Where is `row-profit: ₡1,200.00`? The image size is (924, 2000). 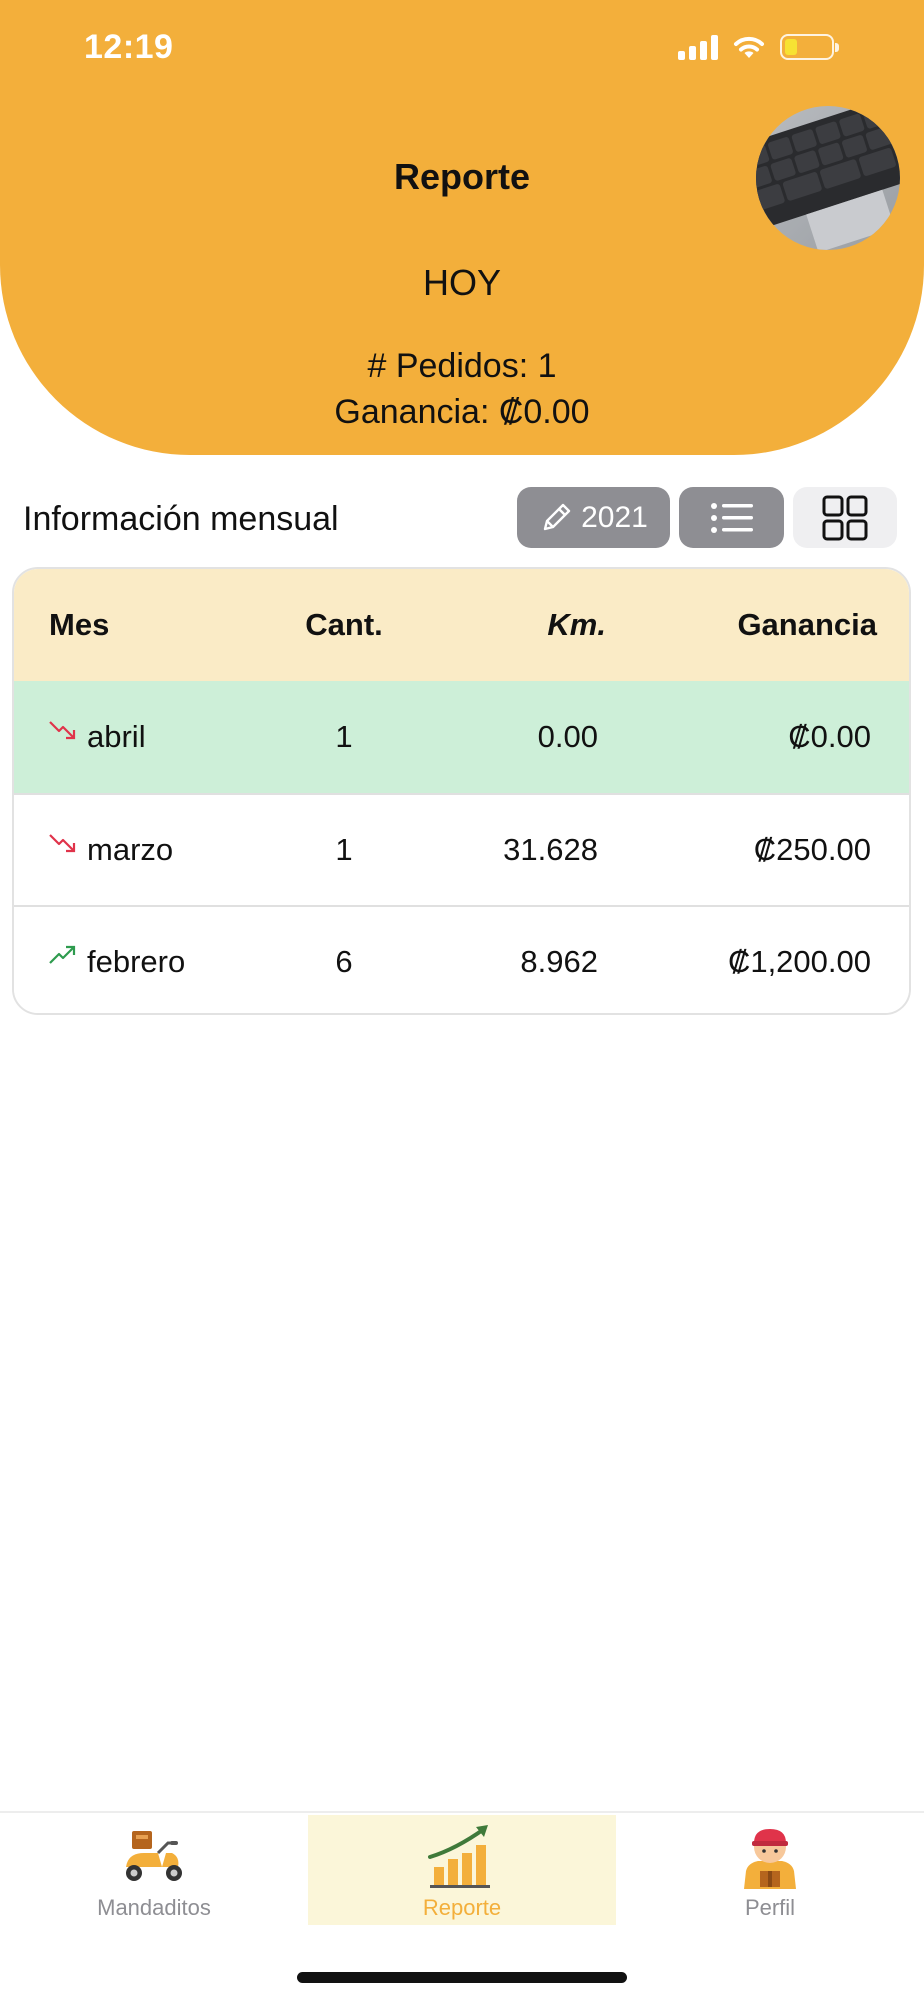 row-profit: ₡1,200.00 is located at coordinates (799, 961).